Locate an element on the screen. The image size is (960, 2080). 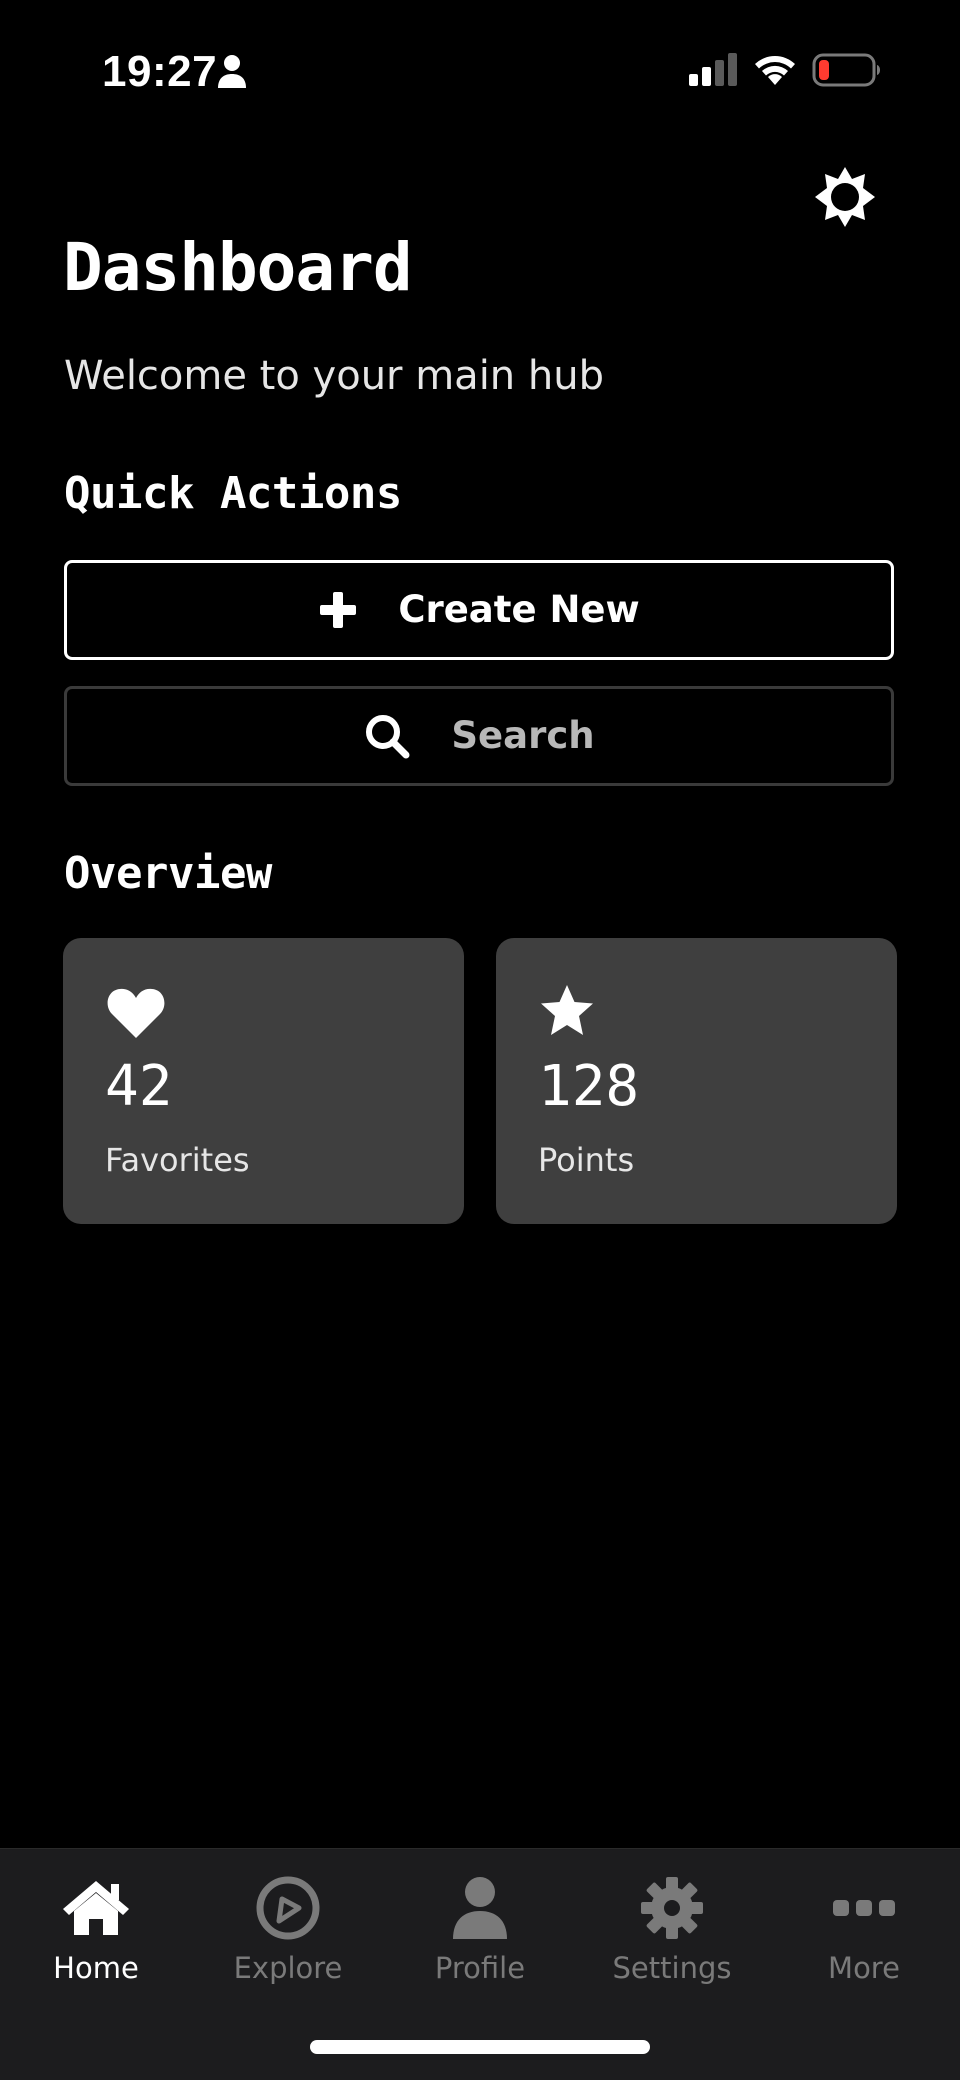
tab-more: More is located at coordinates (864, 1937).